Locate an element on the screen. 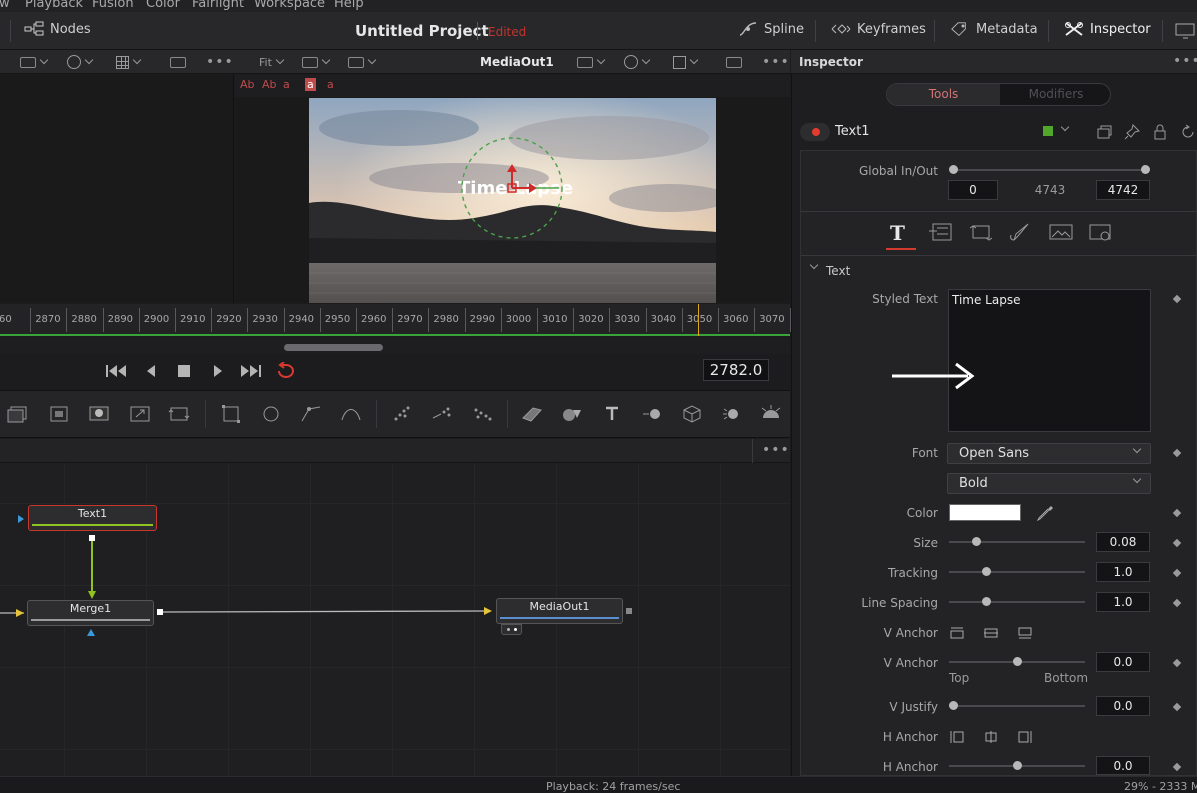  color-swatch is located at coordinates (985, 512).